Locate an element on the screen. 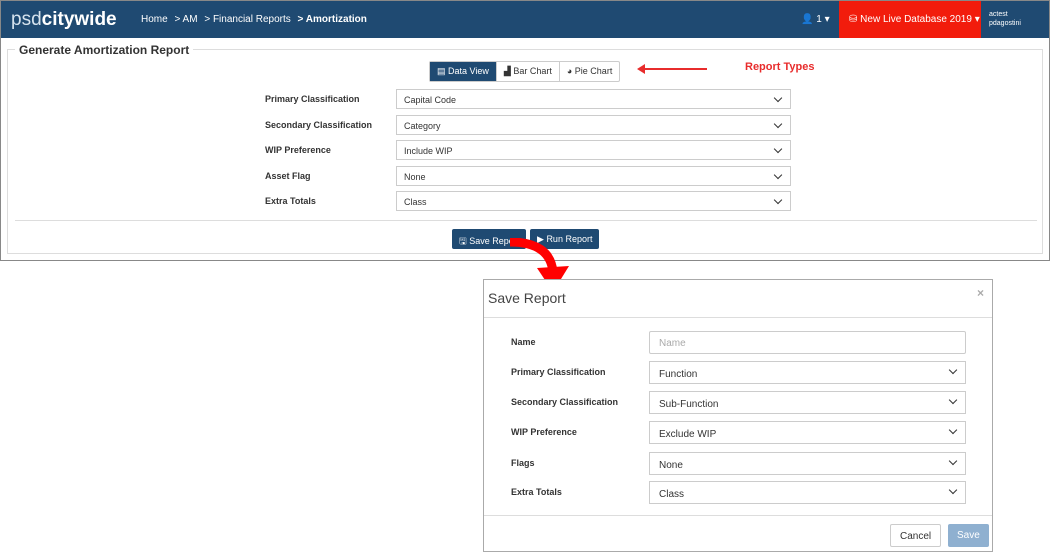 This screenshot has width=1050, height=553. primary-classification-row: Primary Classification Capital Code is located at coordinates (528, 99).